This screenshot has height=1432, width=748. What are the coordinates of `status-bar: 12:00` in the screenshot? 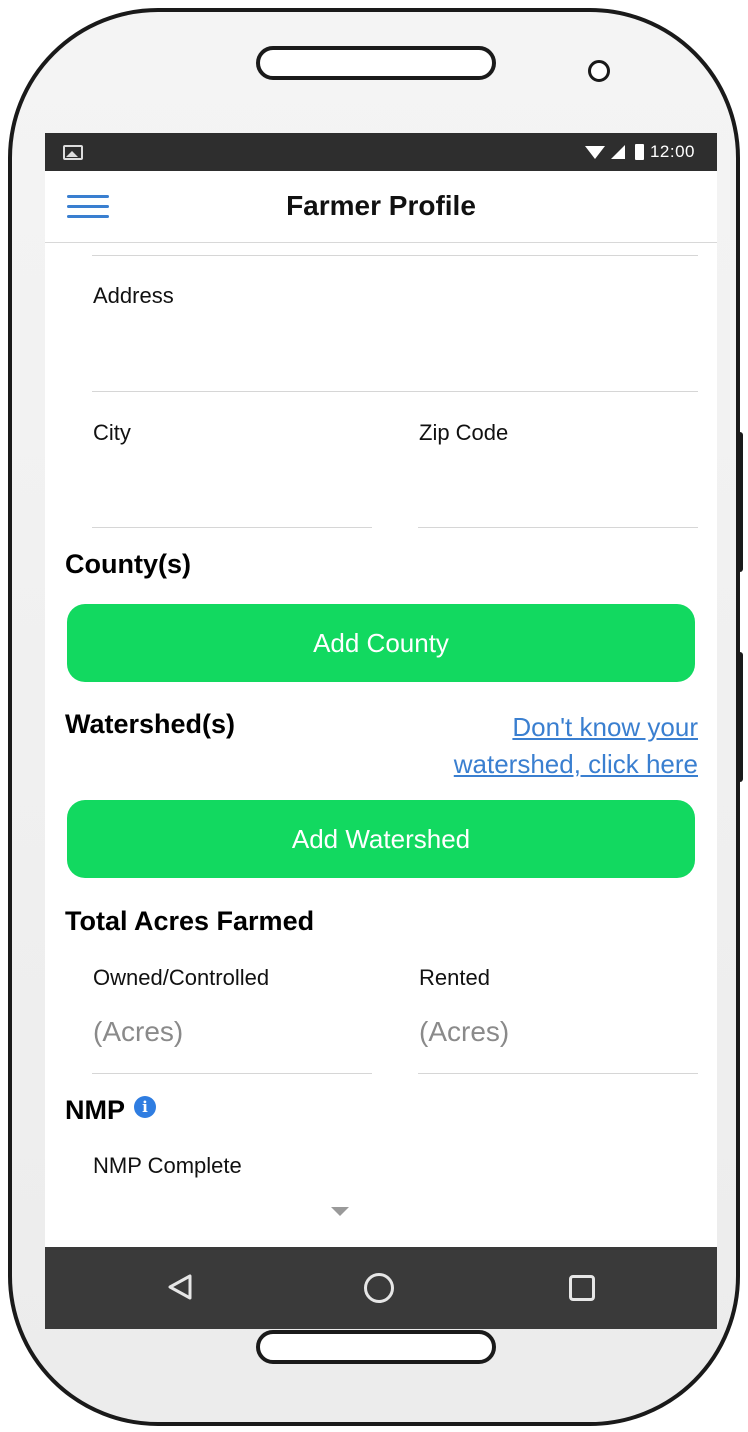 It's located at (381, 152).